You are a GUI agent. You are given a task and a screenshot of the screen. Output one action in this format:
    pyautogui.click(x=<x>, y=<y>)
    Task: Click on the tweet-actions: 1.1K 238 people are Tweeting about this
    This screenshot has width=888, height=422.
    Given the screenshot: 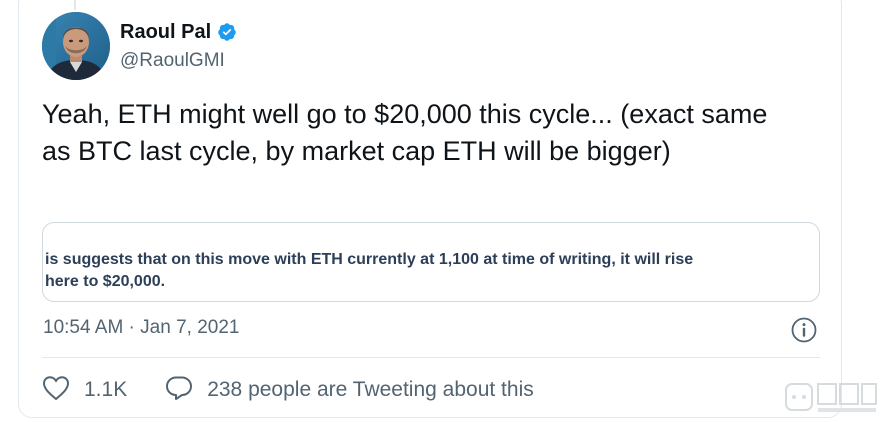 What is the action you would take?
    pyautogui.click(x=288, y=390)
    